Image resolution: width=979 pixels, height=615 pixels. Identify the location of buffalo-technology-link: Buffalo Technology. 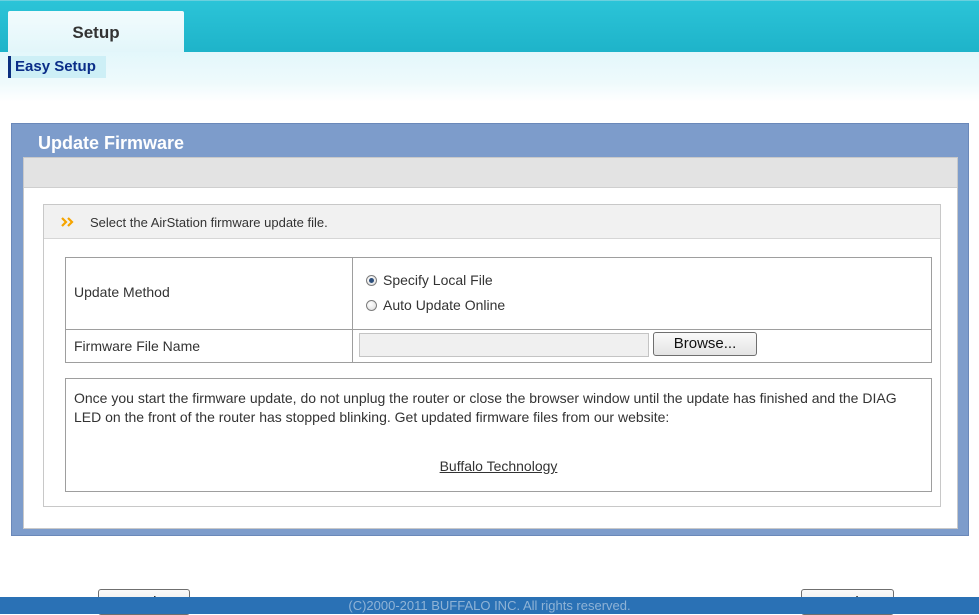
(499, 466).